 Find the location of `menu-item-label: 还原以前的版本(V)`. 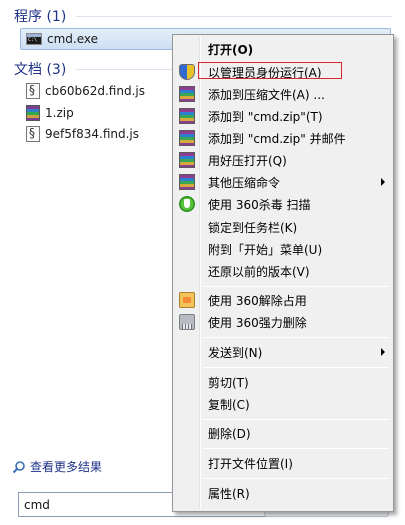

menu-item-label: 还原以前的版本(V) is located at coordinates (259, 271).